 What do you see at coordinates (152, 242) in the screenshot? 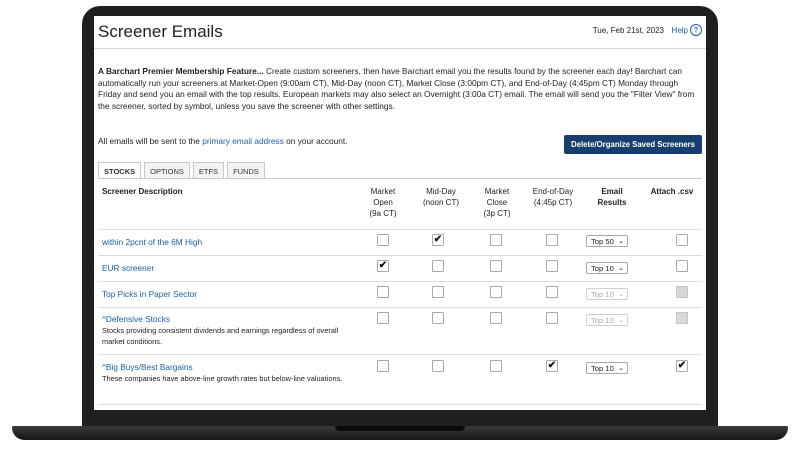
I see `screener-name: within 2pcnt of the 6M High` at bounding box center [152, 242].